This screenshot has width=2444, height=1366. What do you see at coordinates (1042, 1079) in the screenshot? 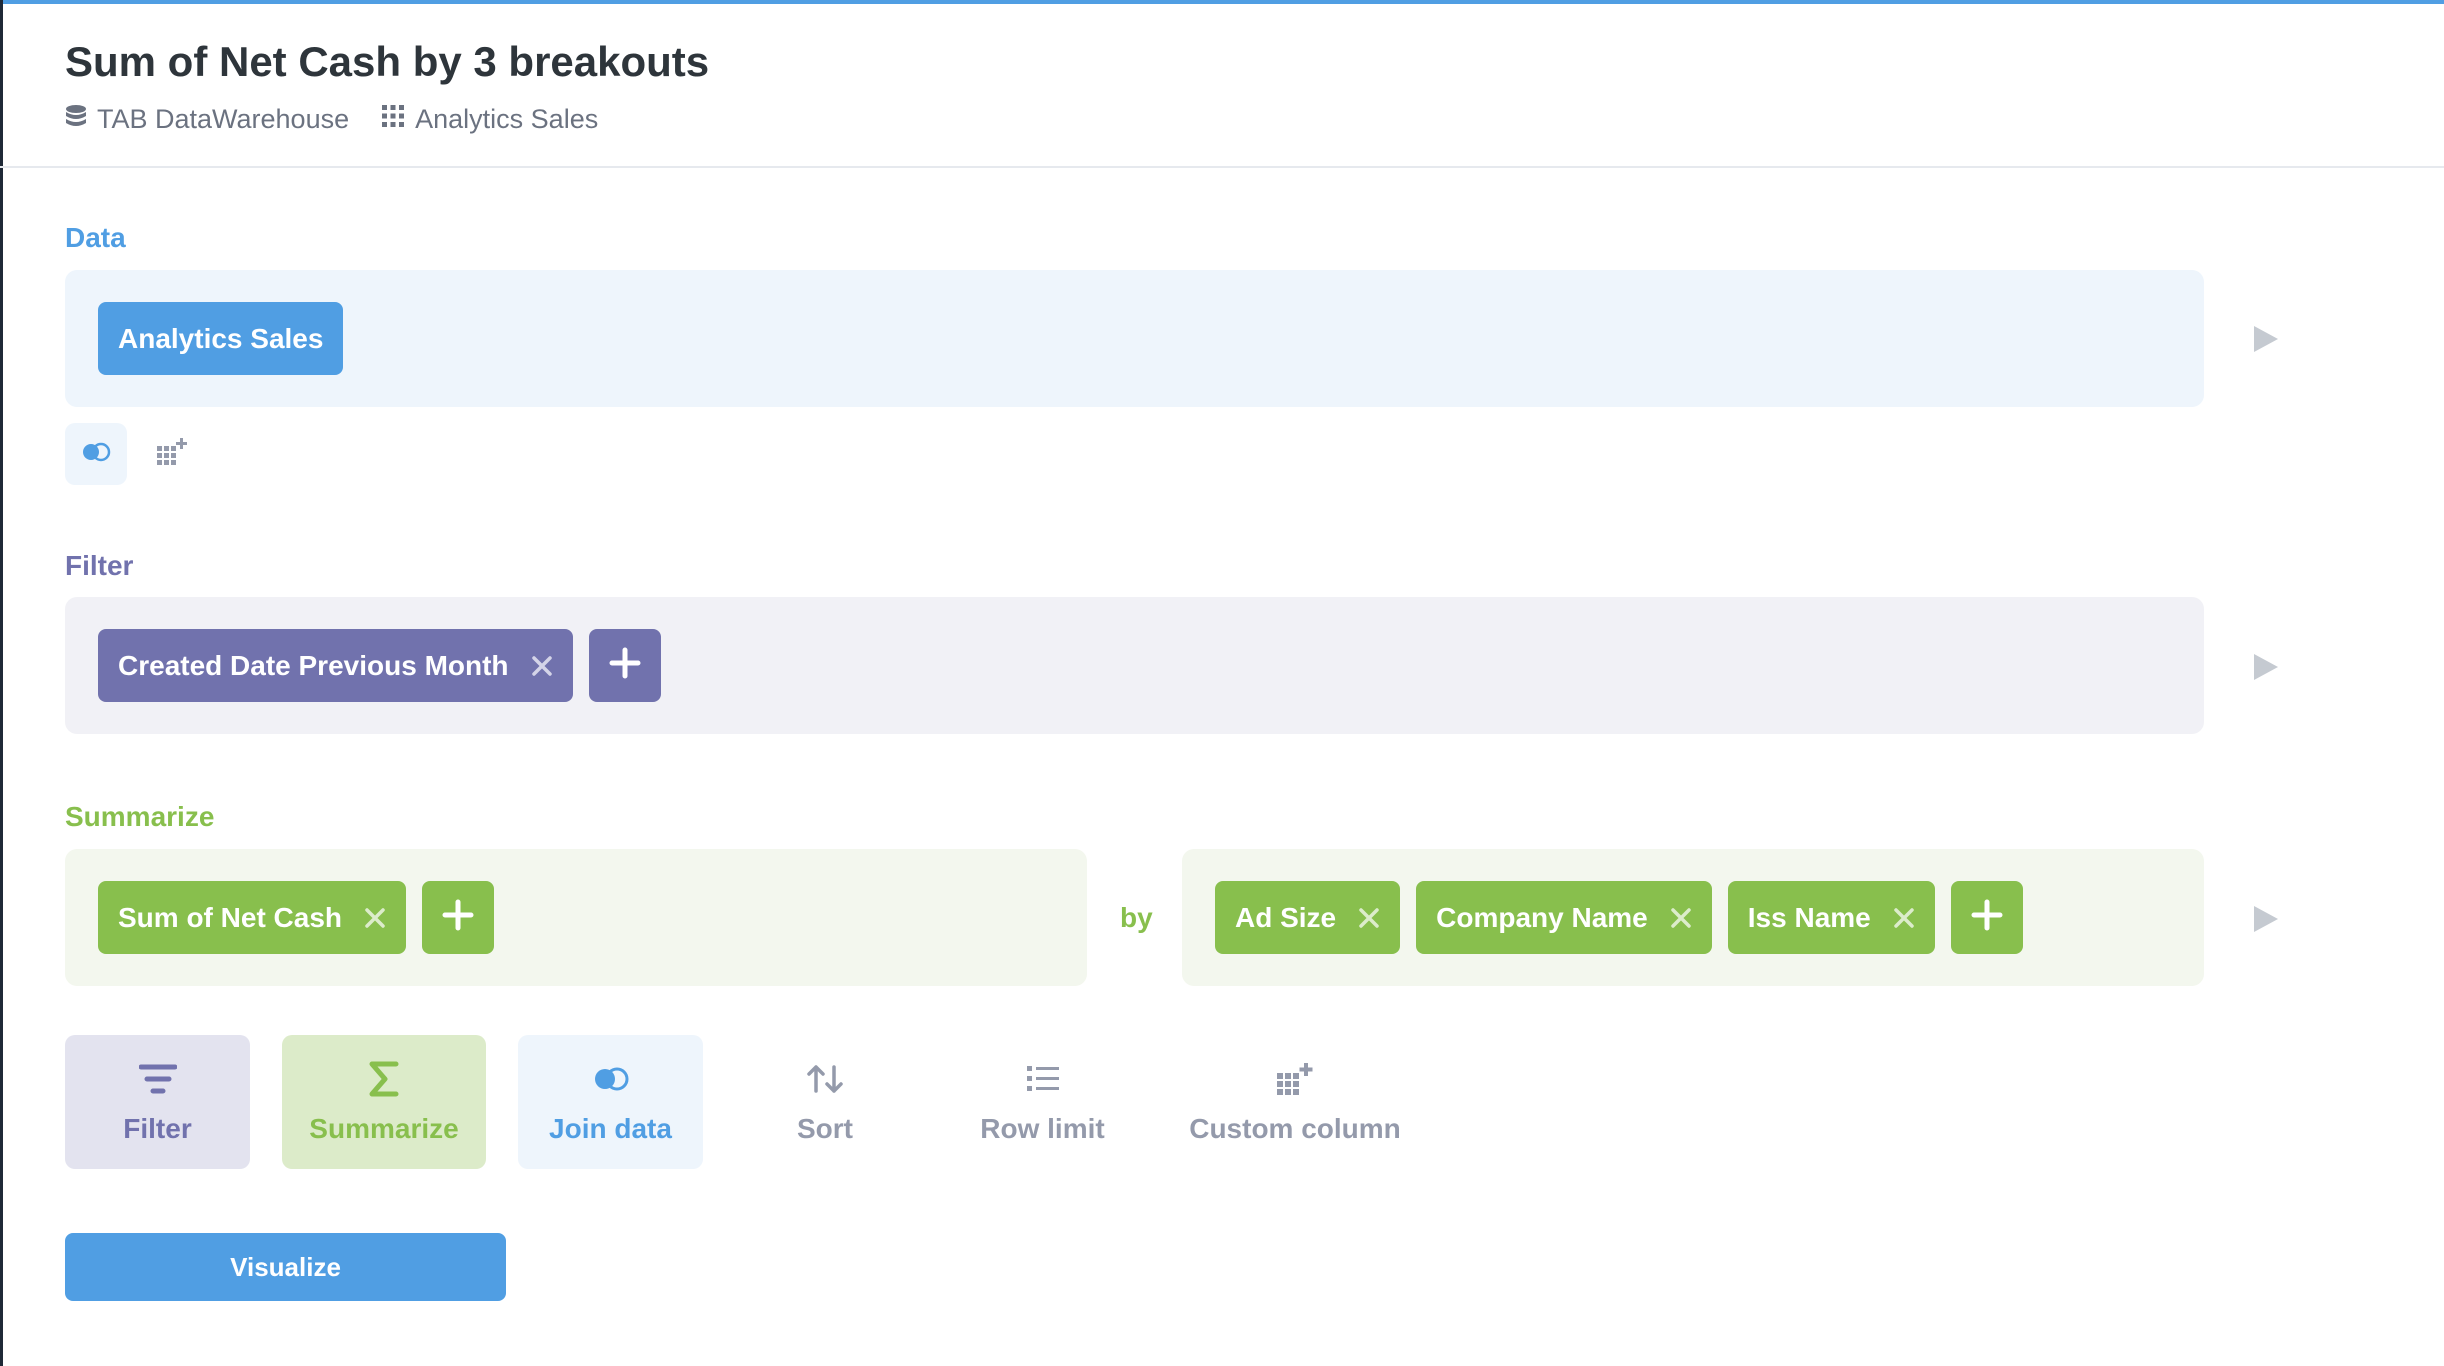
I see `list-icon` at bounding box center [1042, 1079].